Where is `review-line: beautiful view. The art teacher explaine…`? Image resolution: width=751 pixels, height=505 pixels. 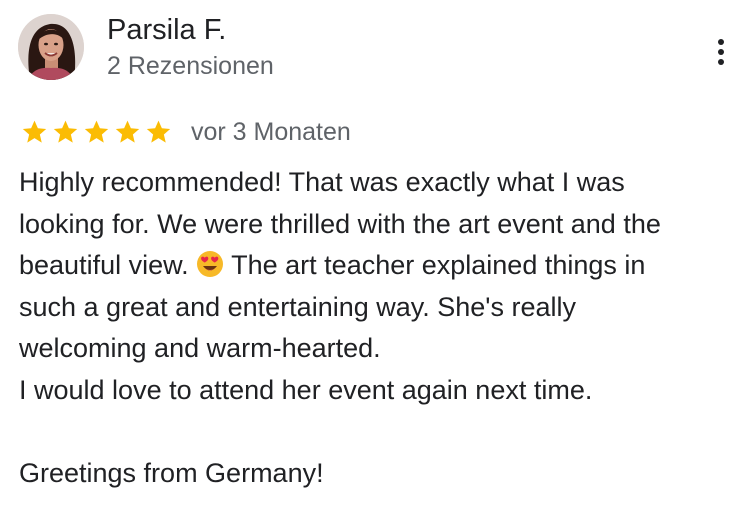 review-line: beautiful view. The art teacher explaine… is located at coordinates (379, 266).